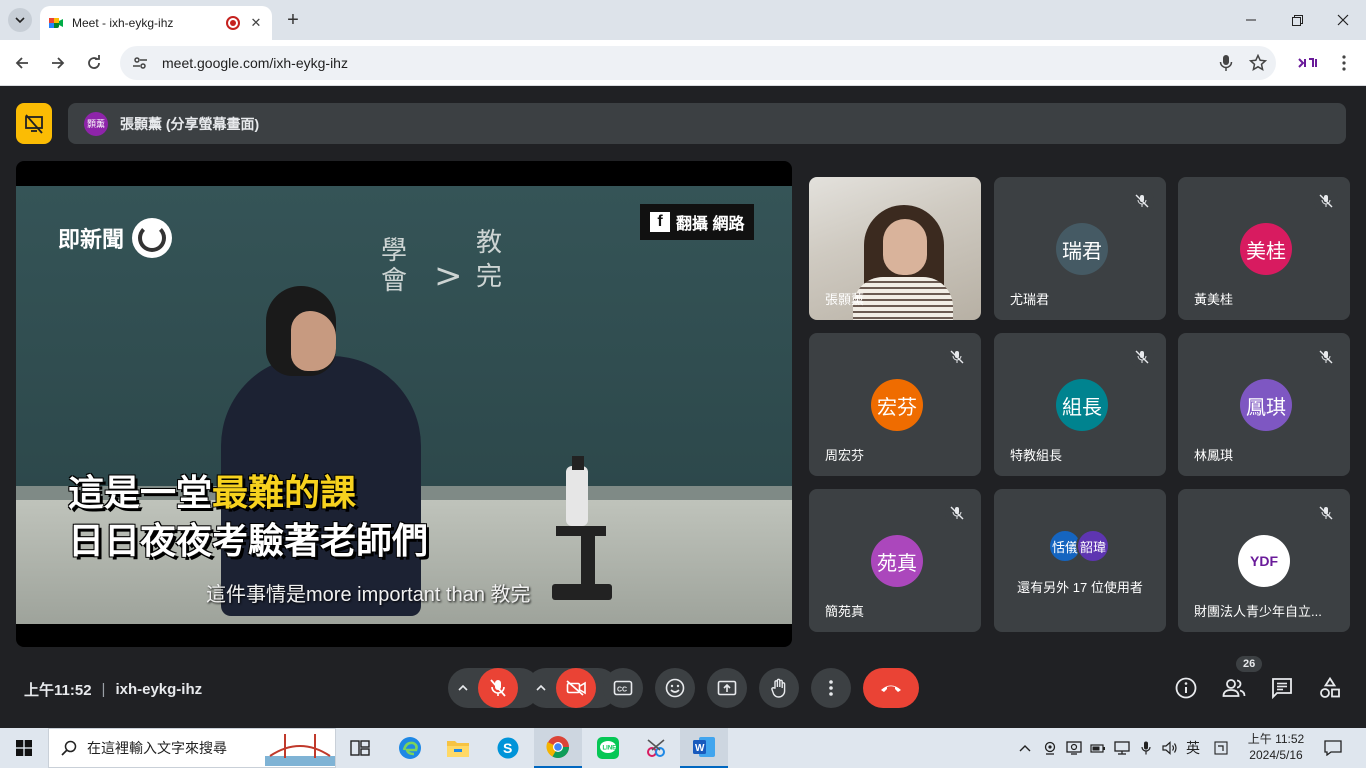  Describe the element at coordinates (1251, 20) in the screenshot. I see `minimize-button` at that location.